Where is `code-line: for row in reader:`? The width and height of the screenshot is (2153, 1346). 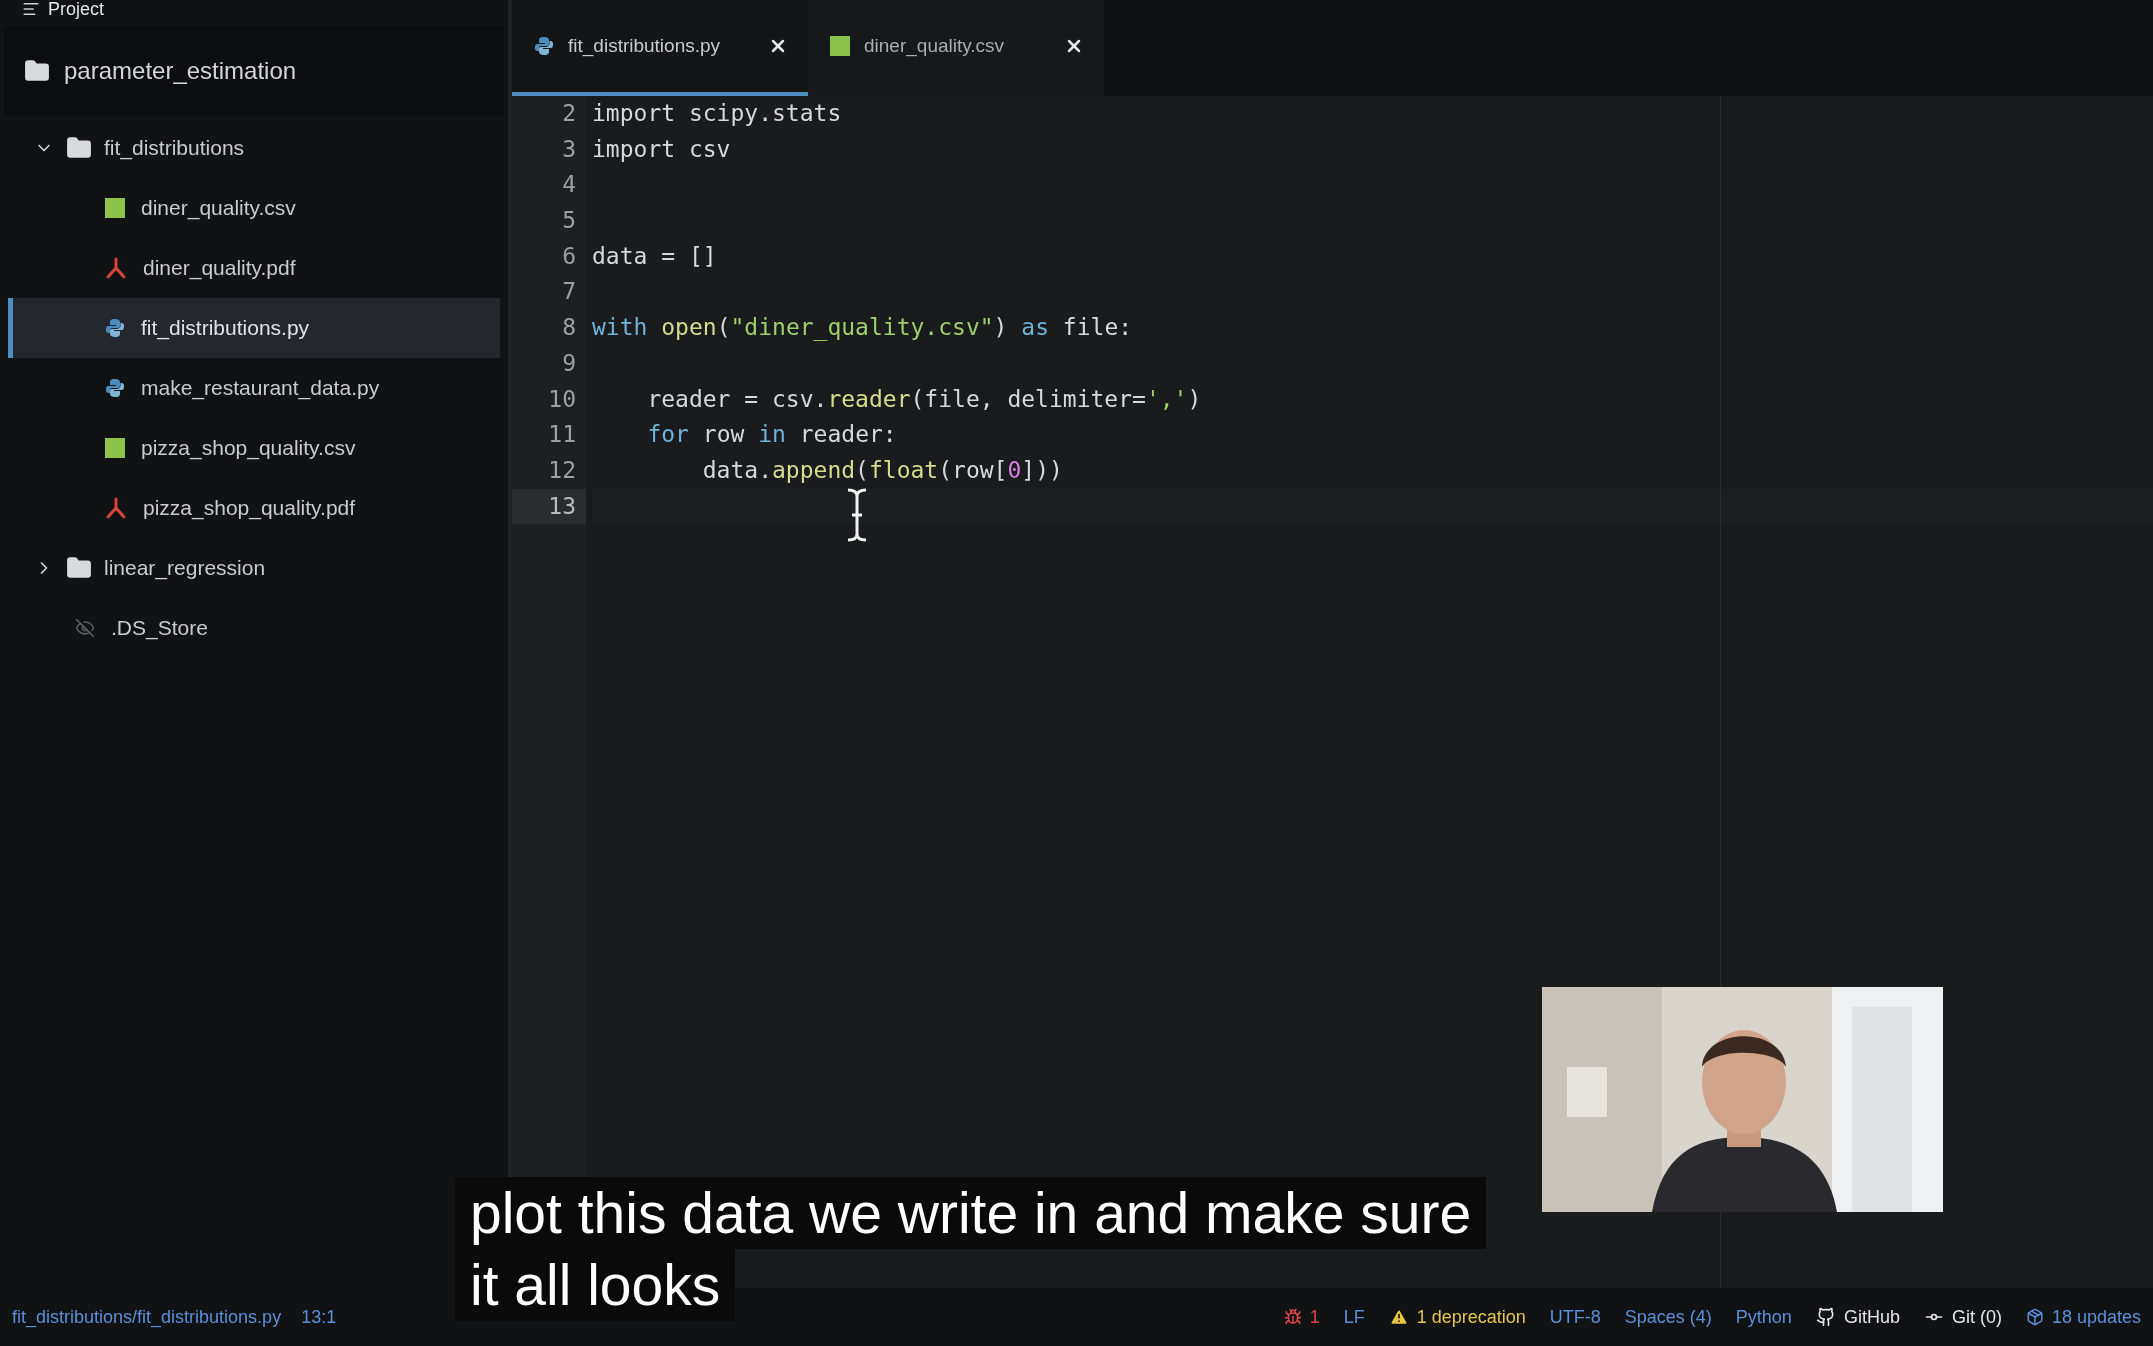 code-line: for row in reader: is located at coordinates (771, 434).